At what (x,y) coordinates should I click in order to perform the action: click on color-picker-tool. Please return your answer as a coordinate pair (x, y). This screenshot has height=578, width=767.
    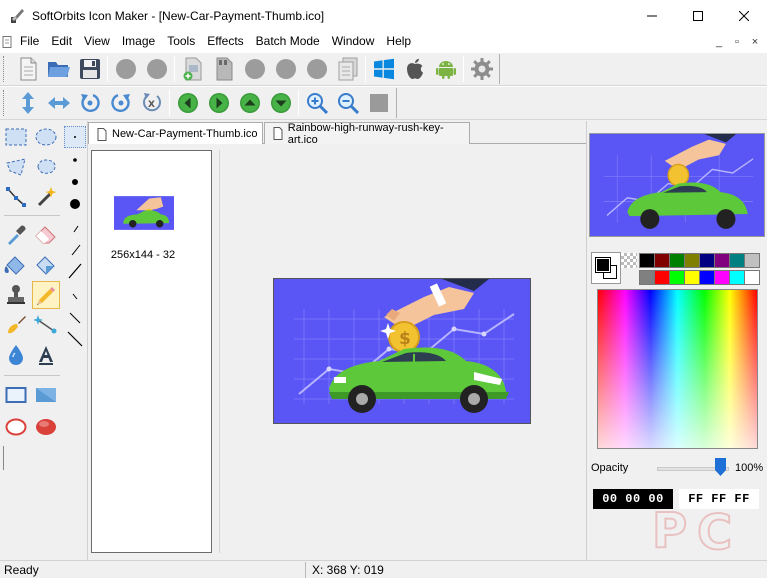
    Looking at the image, I should click on (16, 235).